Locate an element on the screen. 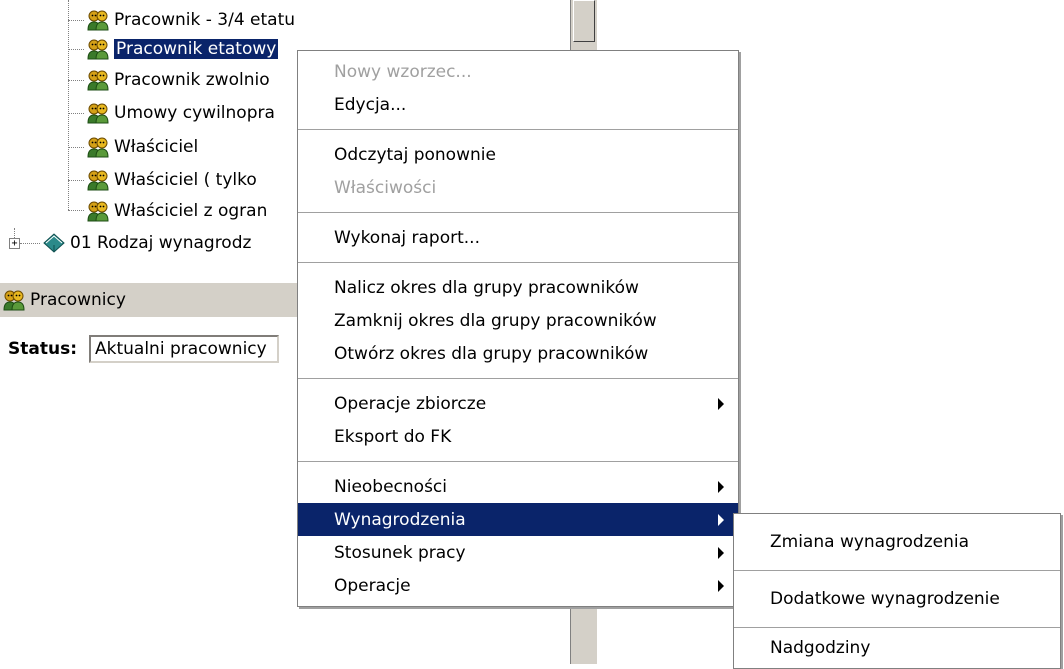 This screenshot has height=669, width=1064. menu-item-label: Otwórz okres dla grupy pracowników is located at coordinates (491, 353).